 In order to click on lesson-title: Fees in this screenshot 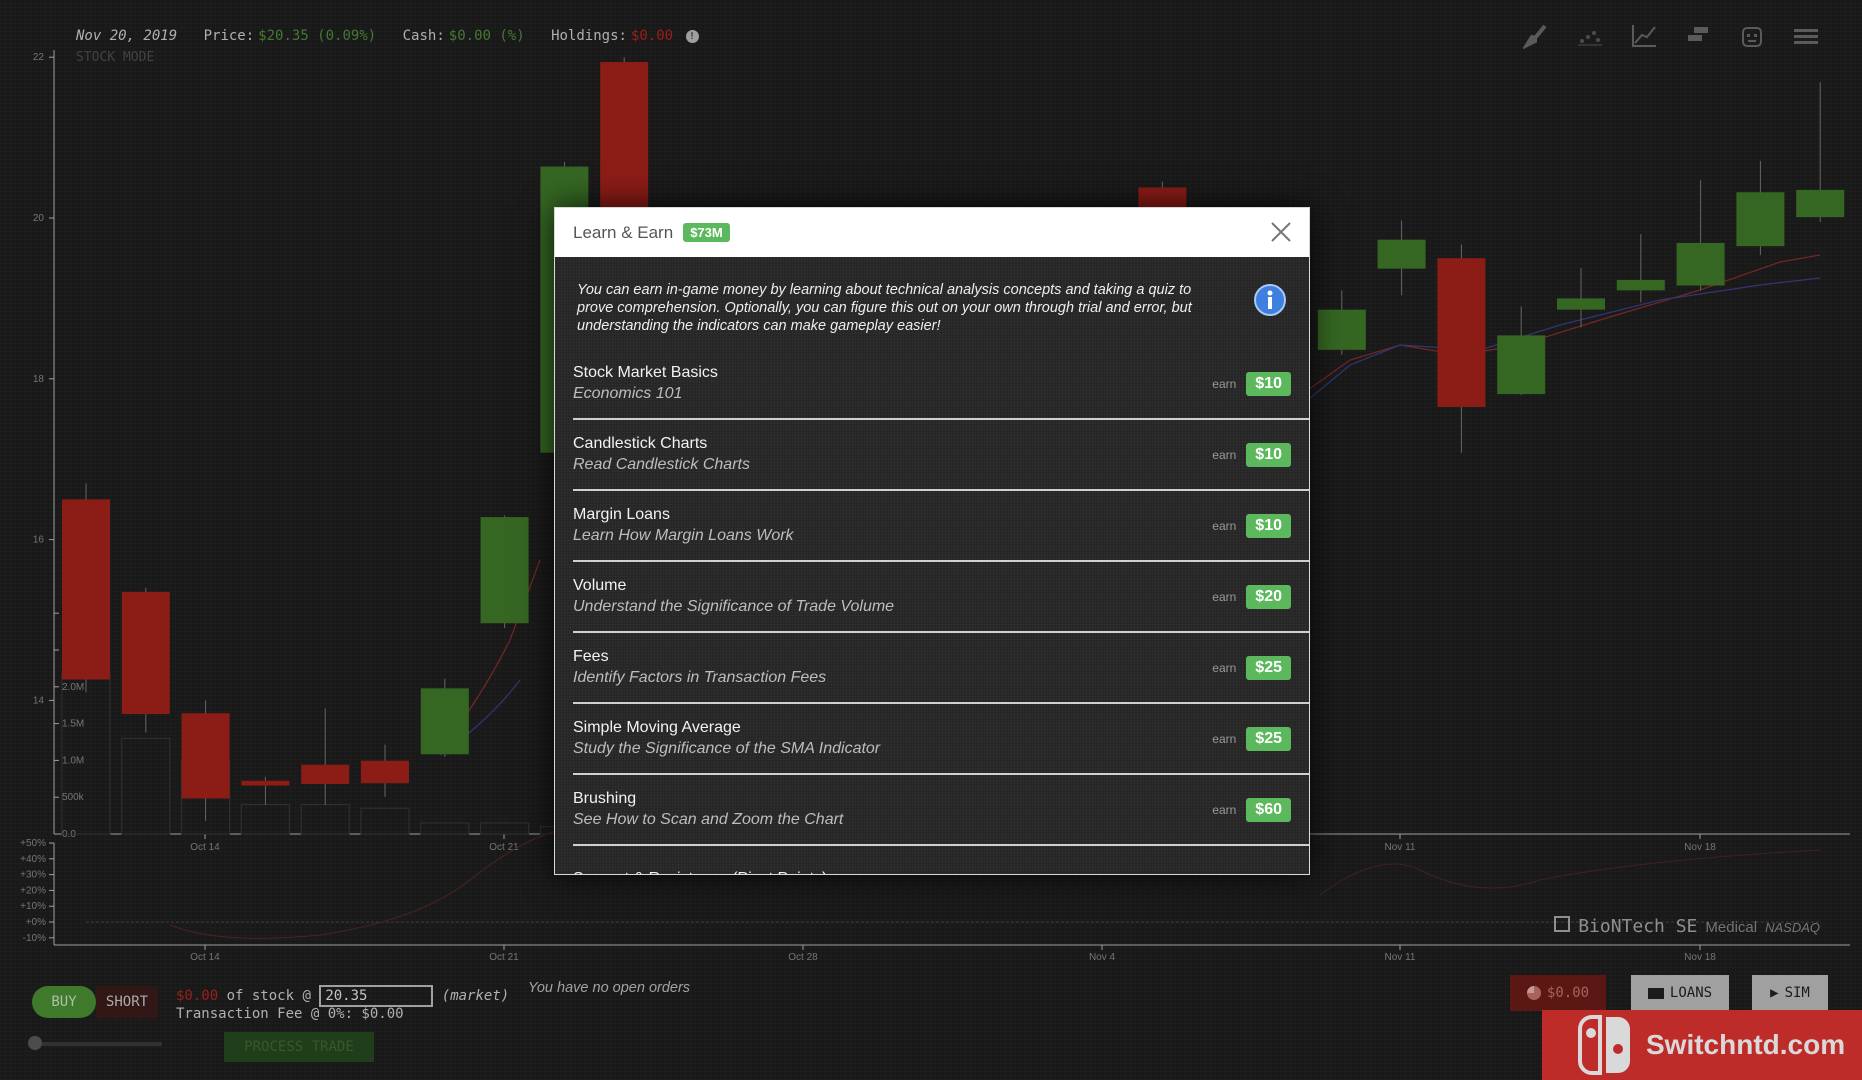, I will do `click(591, 656)`.